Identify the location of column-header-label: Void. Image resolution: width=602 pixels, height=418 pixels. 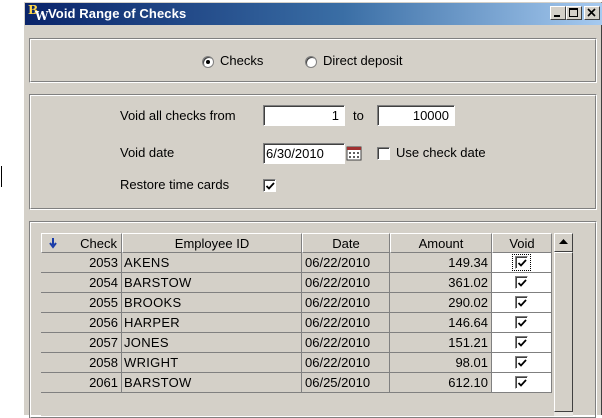
(522, 243).